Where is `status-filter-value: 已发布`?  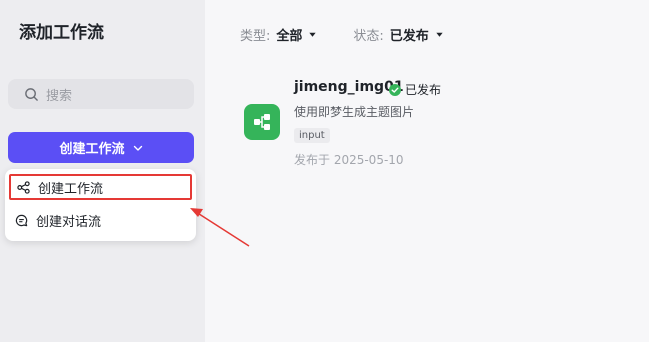
status-filter-value: 已发布 is located at coordinates (409, 36).